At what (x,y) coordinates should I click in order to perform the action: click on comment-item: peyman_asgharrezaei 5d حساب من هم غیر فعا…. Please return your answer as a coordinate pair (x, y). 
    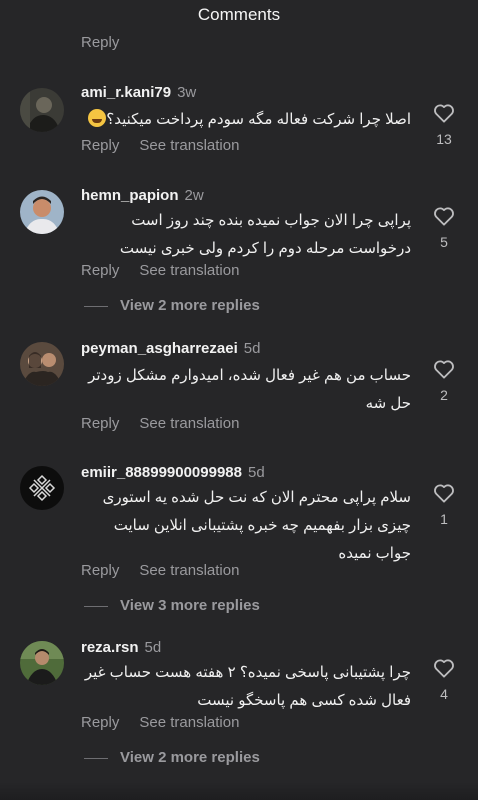
    Looking at the image, I should click on (239, 390).